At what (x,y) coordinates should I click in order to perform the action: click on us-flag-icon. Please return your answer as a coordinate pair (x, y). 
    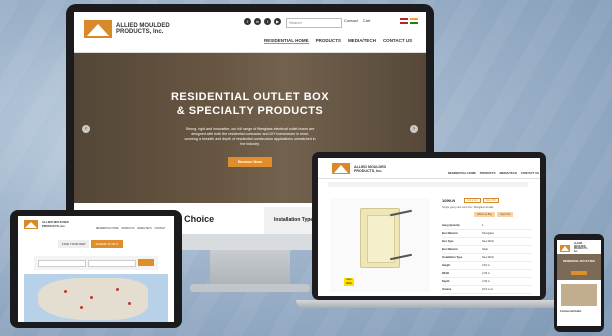
    Looking at the image, I should click on (404, 21).